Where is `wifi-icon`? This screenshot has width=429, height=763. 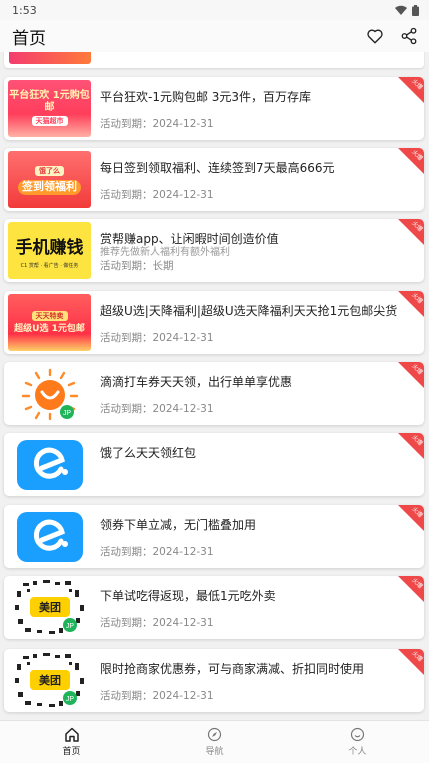
wifi-icon is located at coordinates (401, 10).